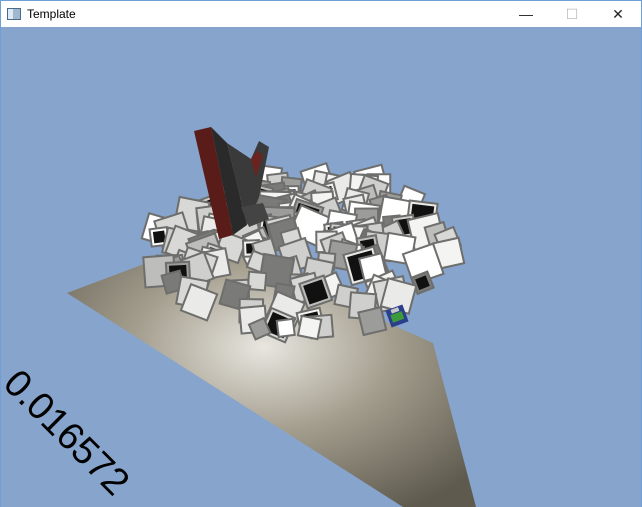 The height and width of the screenshot is (507, 642). What do you see at coordinates (618, 14) in the screenshot?
I see `close-button: ✕` at bounding box center [618, 14].